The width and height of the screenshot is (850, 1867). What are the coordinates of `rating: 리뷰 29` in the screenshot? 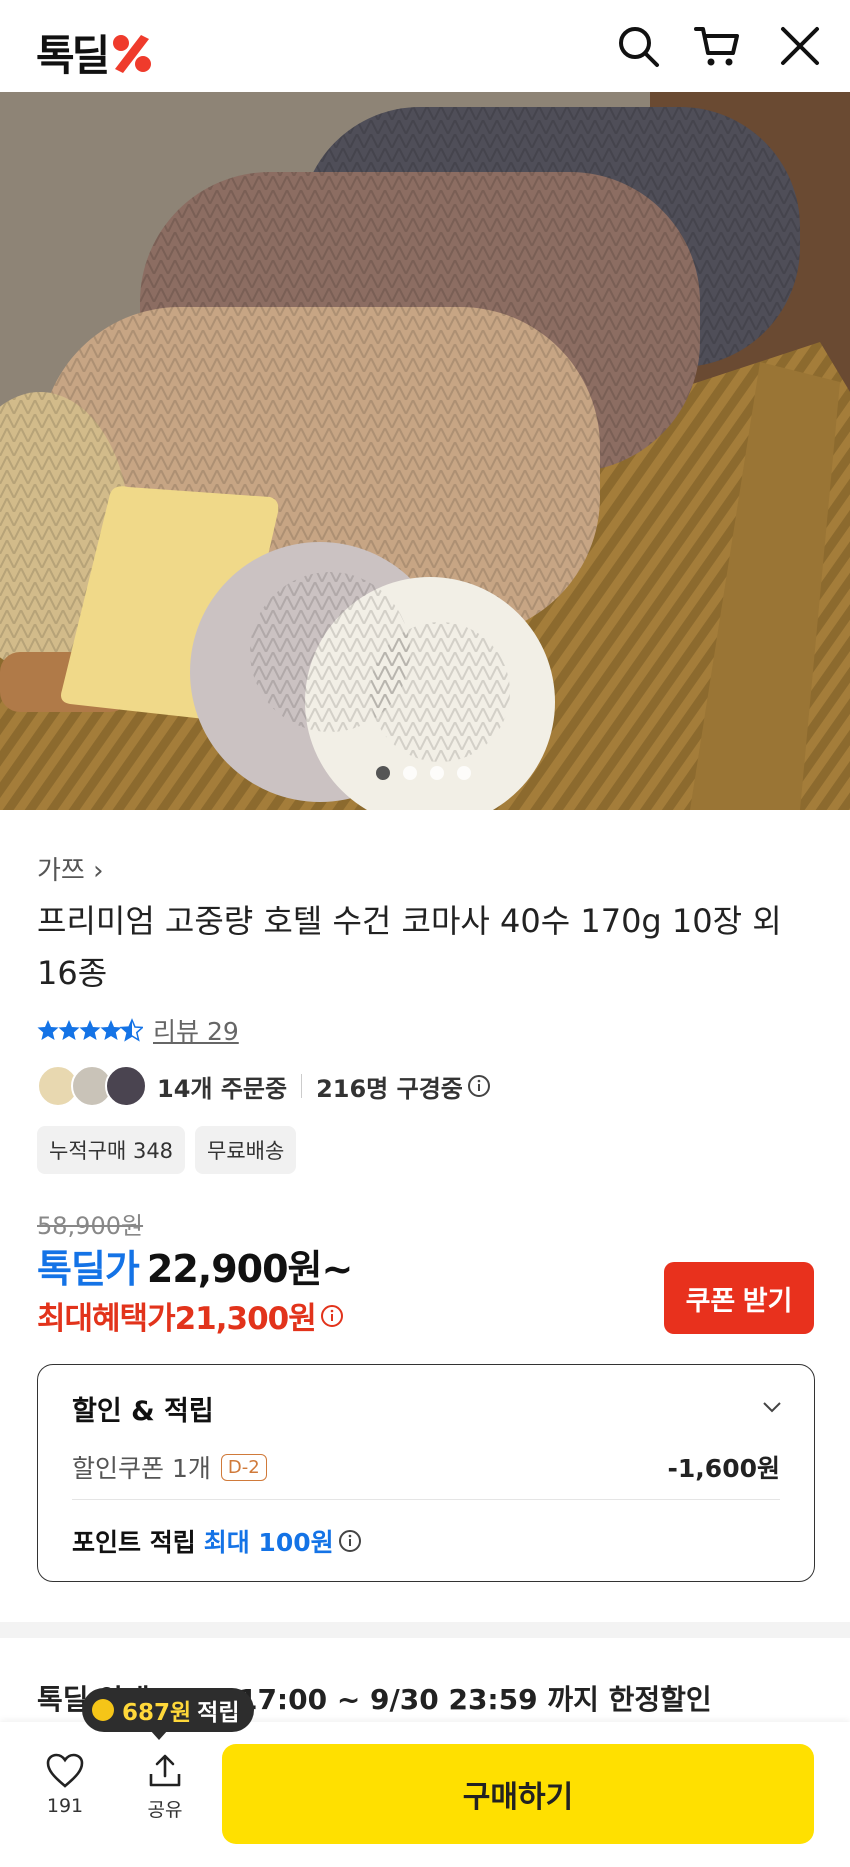 It's located at (138, 1030).